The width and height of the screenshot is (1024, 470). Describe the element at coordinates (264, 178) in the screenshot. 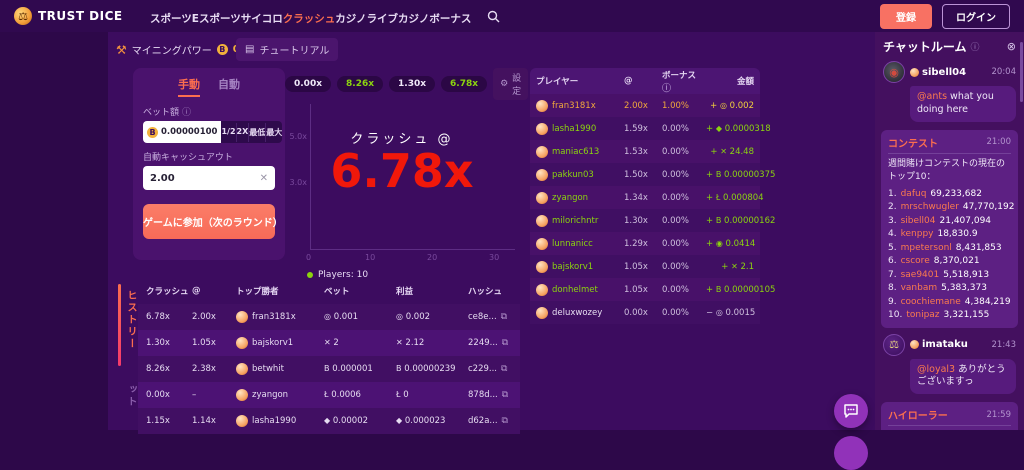

I see `clear-icon: ✕` at that location.